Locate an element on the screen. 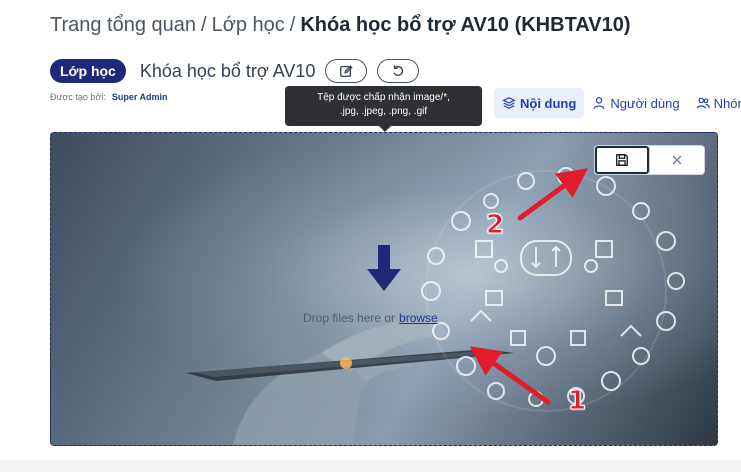  tab-users: Người dùng is located at coordinates (635, 103).